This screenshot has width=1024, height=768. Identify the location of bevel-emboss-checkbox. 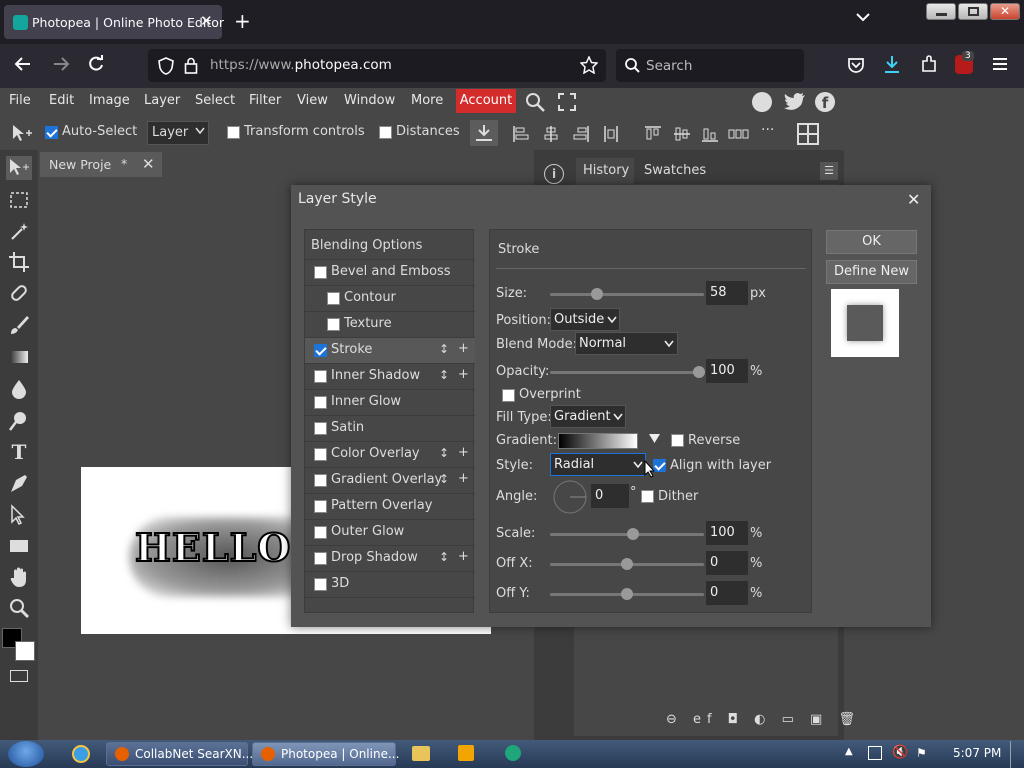
(320, 272).